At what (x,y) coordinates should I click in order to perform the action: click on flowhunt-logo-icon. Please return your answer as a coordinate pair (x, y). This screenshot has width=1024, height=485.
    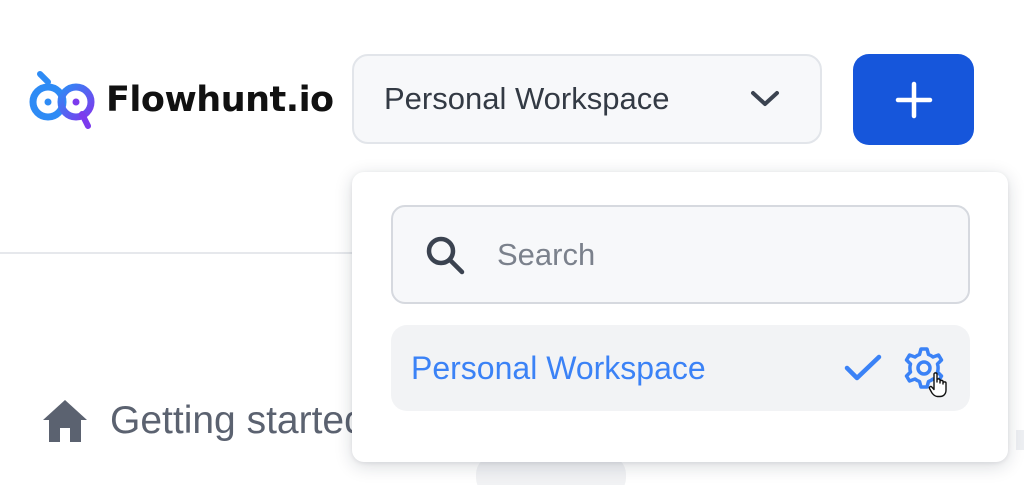
    Looking at the image, I should click on (62, 100).